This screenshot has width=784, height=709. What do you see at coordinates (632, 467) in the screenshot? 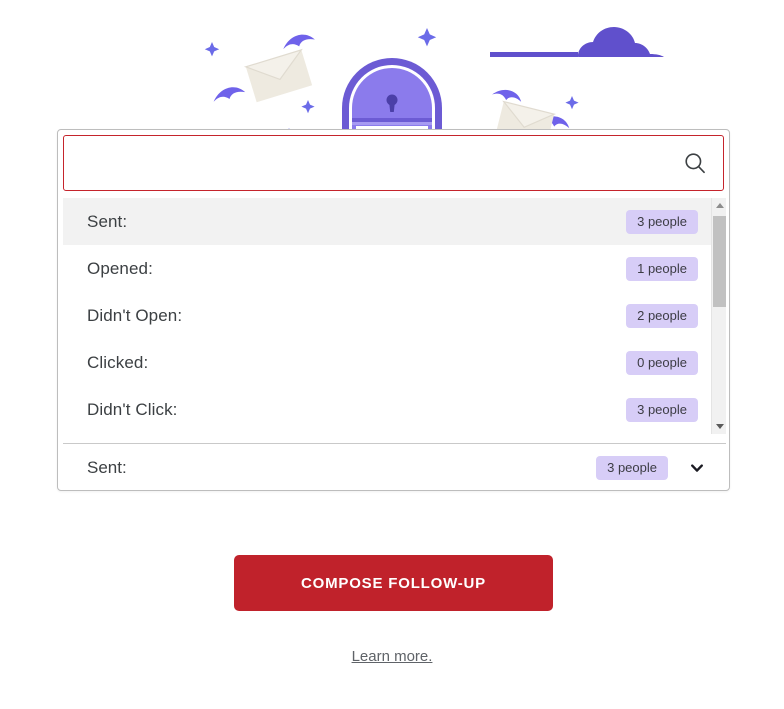
I see `selected-segment-badge: 3 people` at bounding box center [632, 467].